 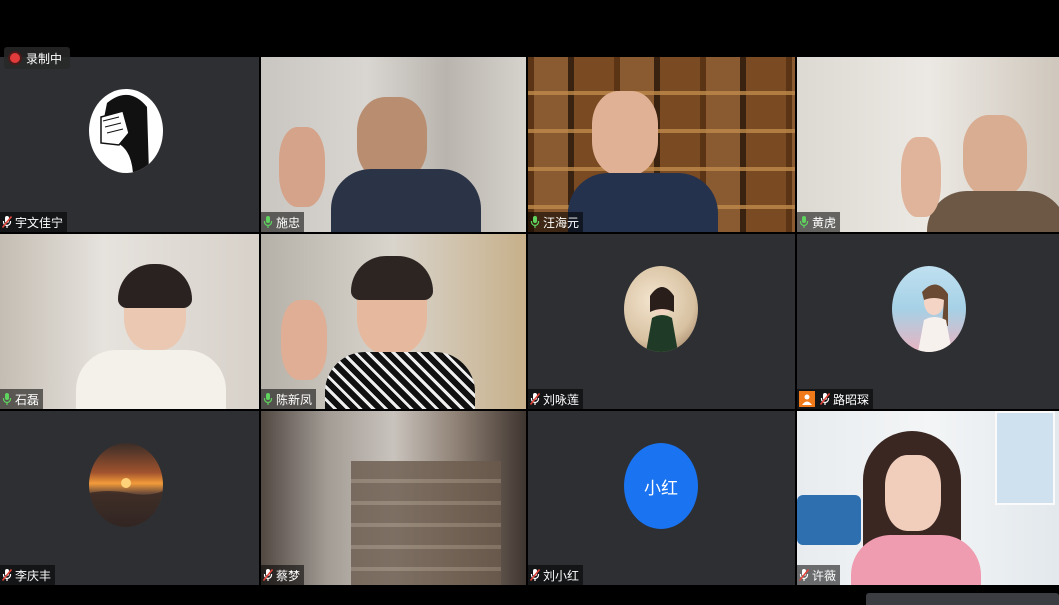 What do you see at coordinates (15, 58) in the screenshot?
I see `record-icon` at bounding box center [15, 58].